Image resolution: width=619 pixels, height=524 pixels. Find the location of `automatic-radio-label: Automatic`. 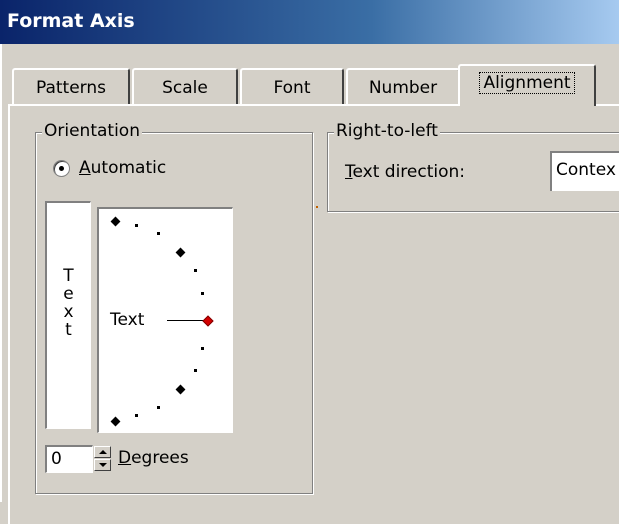

automatic-radio-label: Automatic is located at coordinates (123, 168).